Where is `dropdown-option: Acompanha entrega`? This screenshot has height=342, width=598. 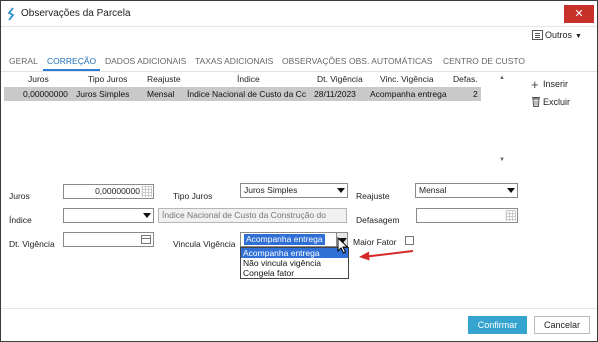 dropdown-option: Acompanha entrega is located at coordinates (294, 253).